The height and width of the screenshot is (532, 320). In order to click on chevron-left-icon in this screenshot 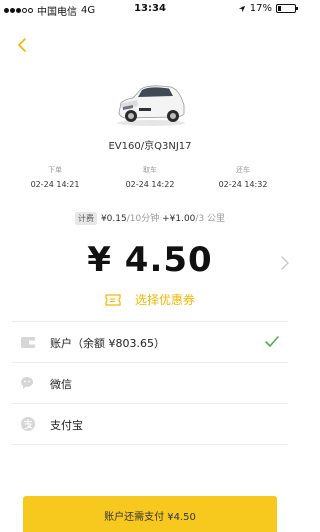, I will do `click(22, 45)`.